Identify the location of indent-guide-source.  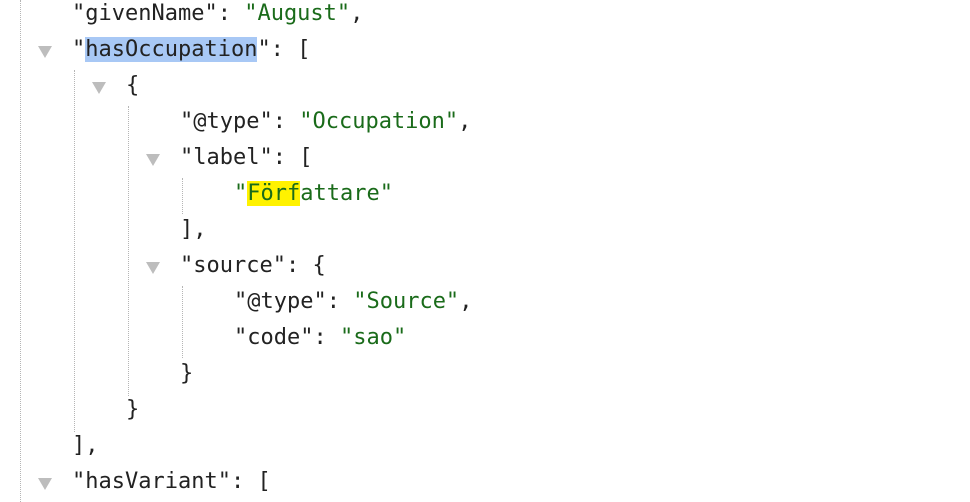
(182, 322).